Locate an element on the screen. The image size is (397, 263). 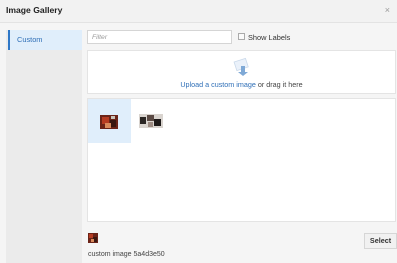
image-thumbnail-selected is located at coordinates (109, 121).